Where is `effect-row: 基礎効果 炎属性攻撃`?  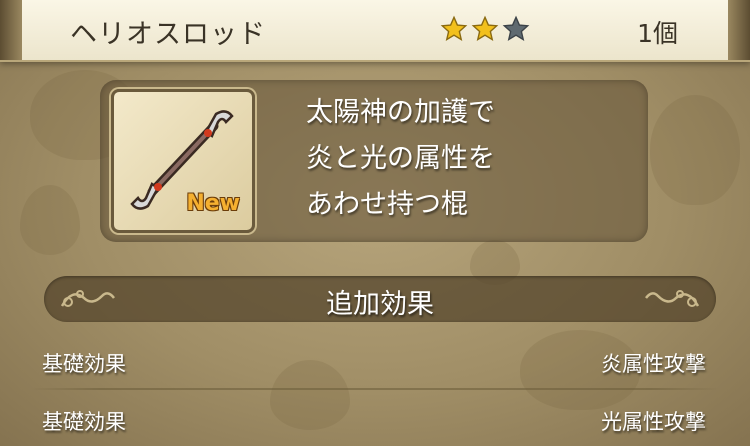 effect-row: 基礎効果 炎属性攻撃 is located at coordinates (375, 362).